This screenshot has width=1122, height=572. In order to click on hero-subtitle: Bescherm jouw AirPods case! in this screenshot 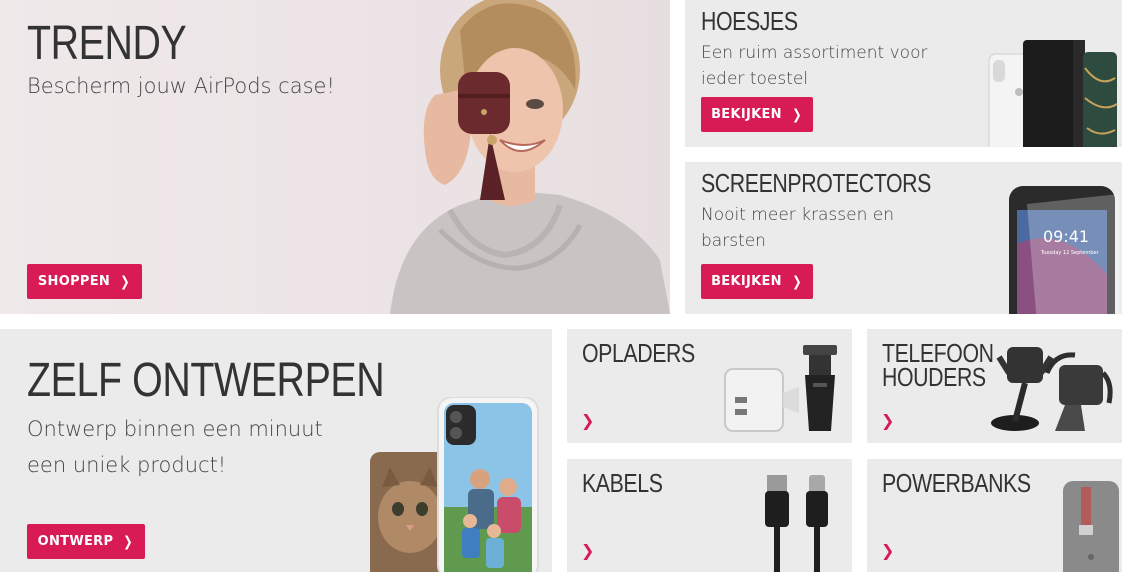, I will do `click(181, 86)`.